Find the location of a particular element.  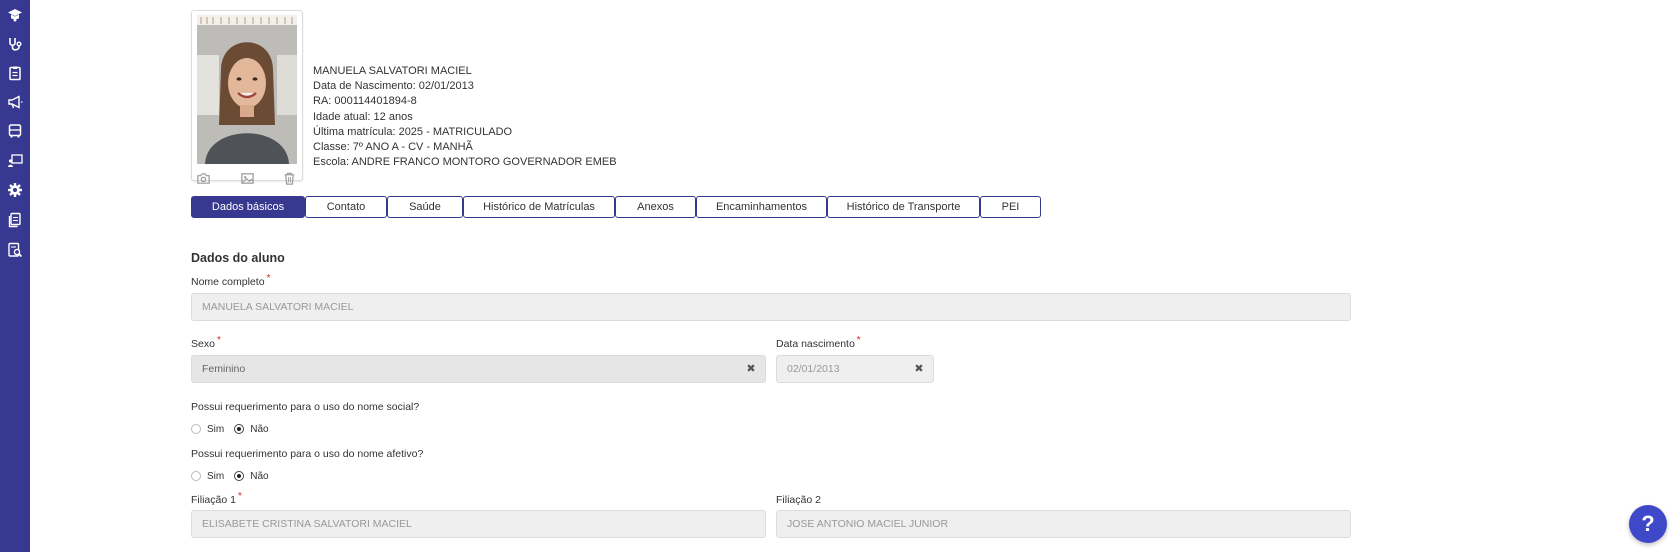

megaphone-icon is located at coordinates (15, 102).